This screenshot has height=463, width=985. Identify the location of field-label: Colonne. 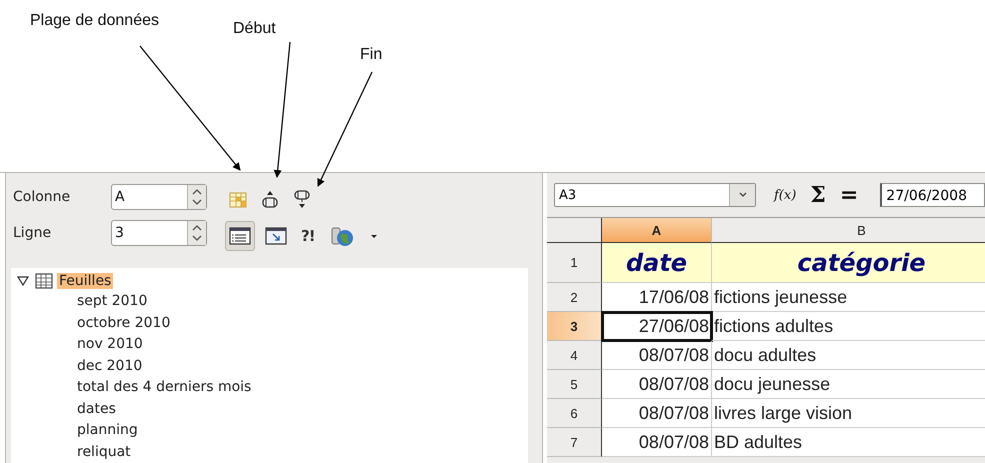
(42, 197).